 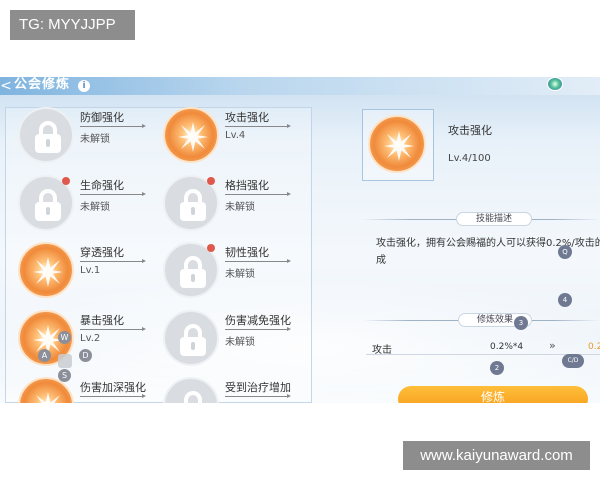 I want to click on skill-card-8: 伤害减免强化 未解锁, so click(x=243, y=345).